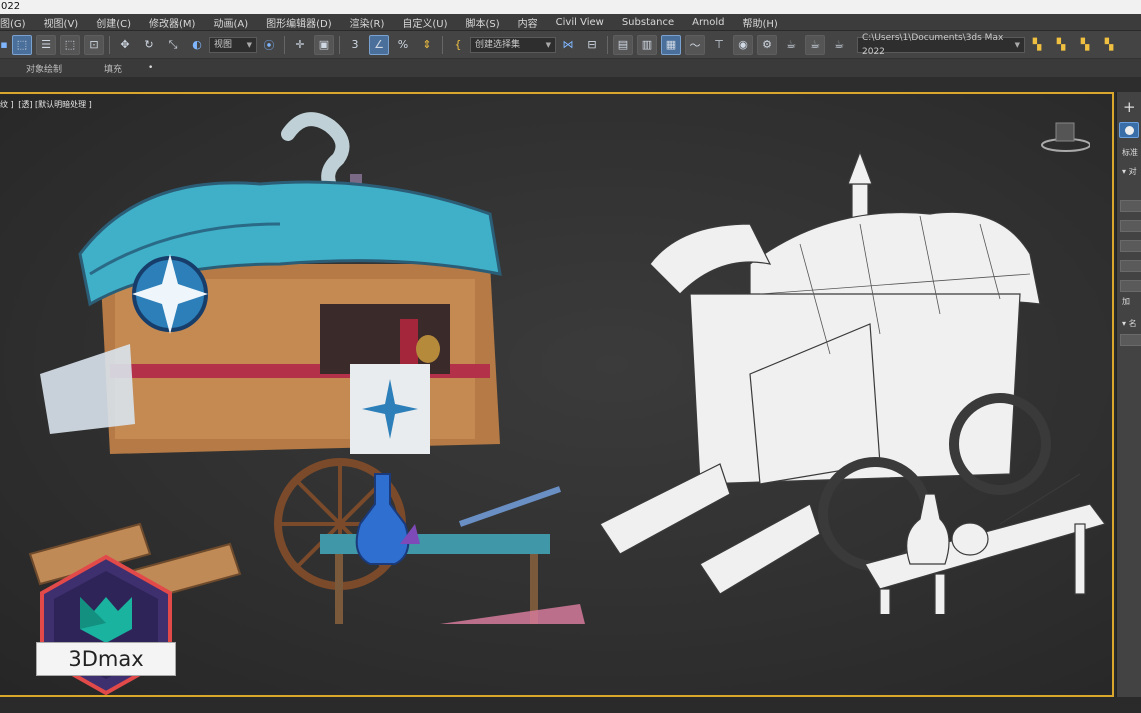 The height and width of the screenshot is (713, 1141). Describe the element at coordinates (172, 22) in the screenshot. I see `menu-item-modifiers: 修改器(M)` at that location.